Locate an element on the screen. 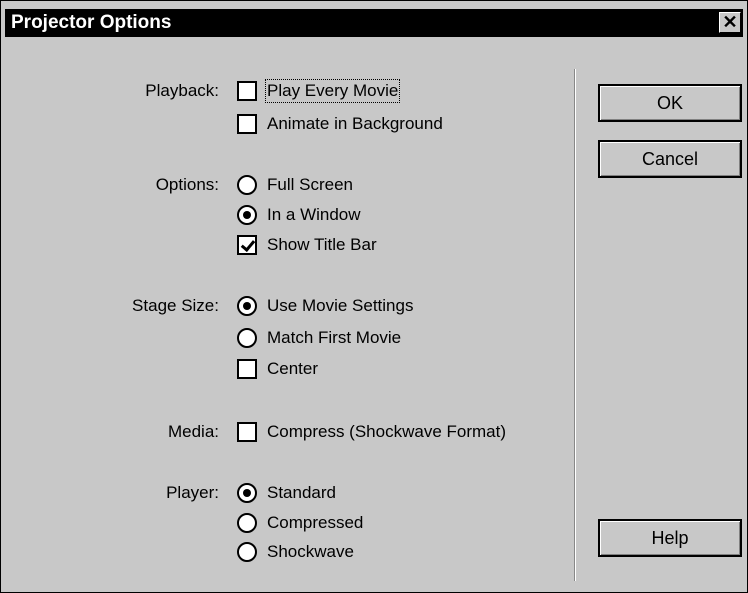  cancel-button: Cancel is located at coordinates (670, 159).